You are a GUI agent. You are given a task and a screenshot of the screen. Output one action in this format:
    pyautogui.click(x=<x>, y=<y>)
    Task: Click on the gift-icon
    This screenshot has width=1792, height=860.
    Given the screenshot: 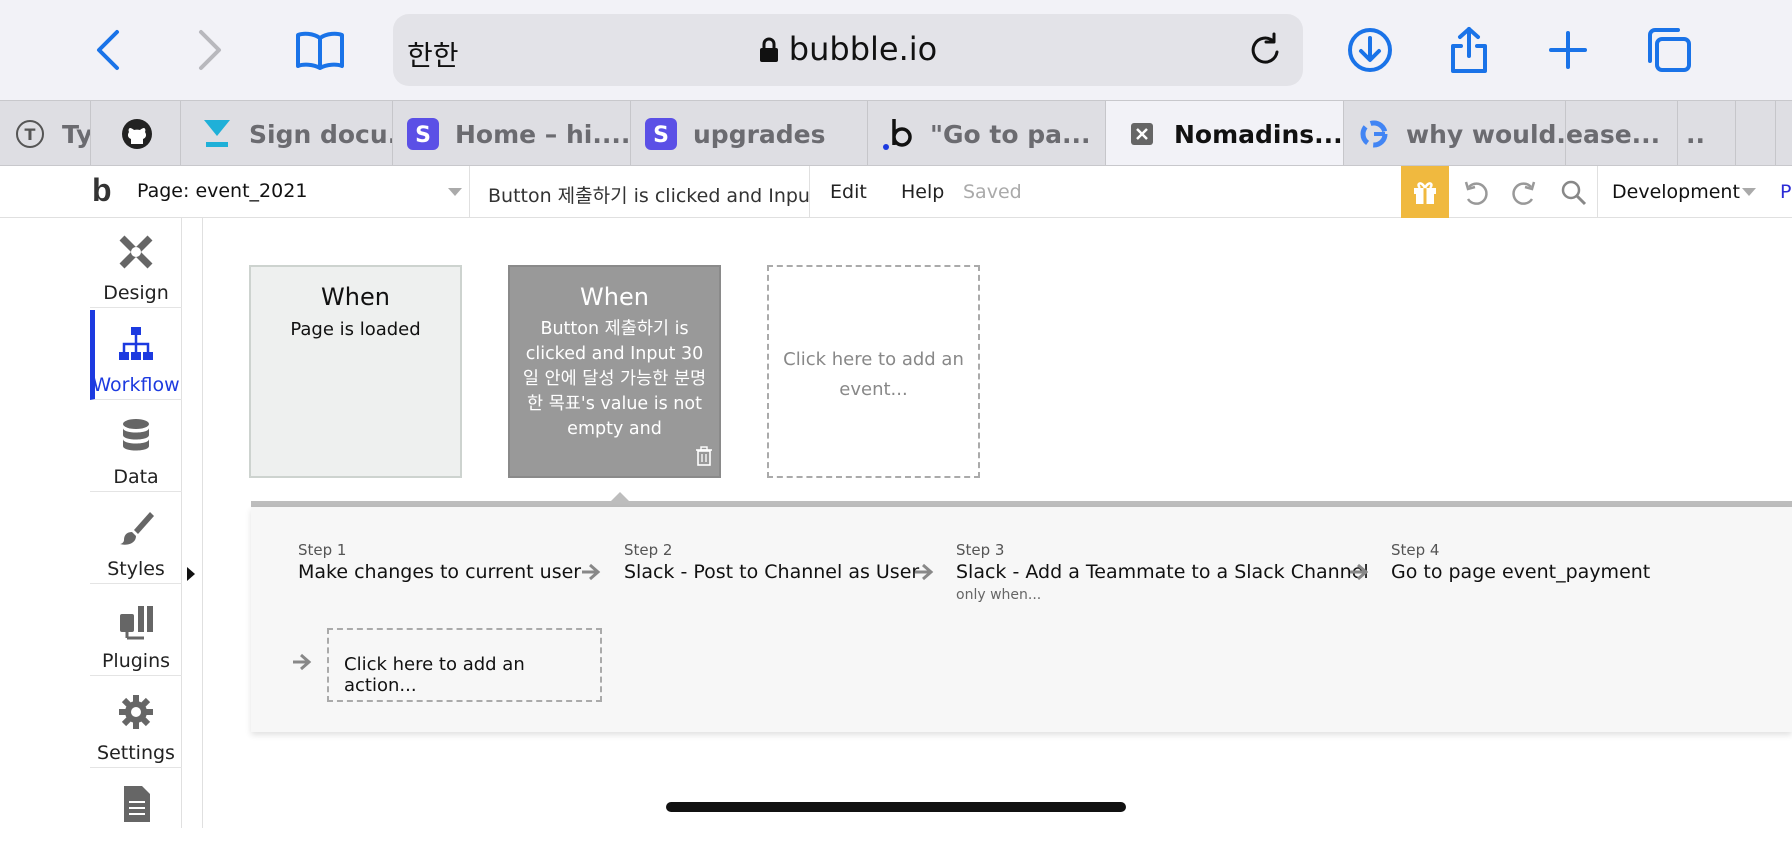 What is the action you would take?
    pyautogui.click(x=1425, y=193)
    